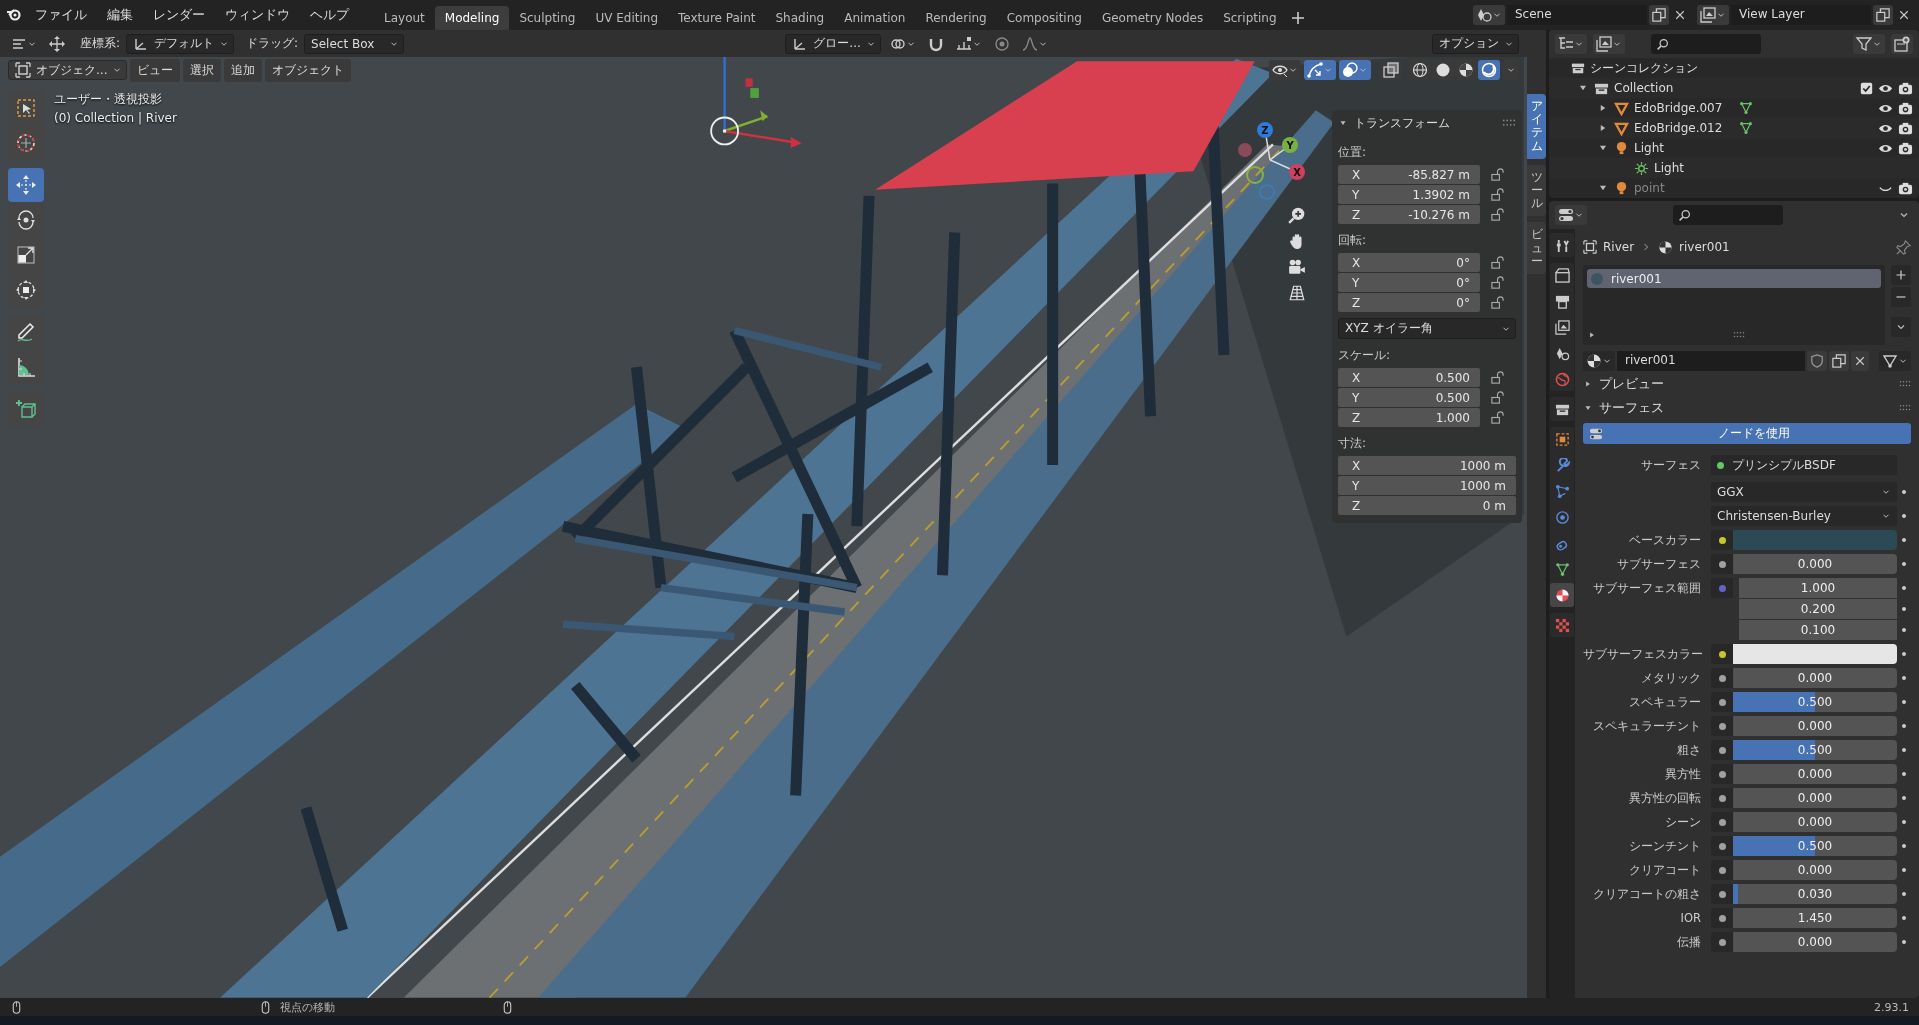  What do you see at coordinates (1818, 588) in the screenshot?
I see `number-field: 1.000` at bounding box center [1818, 588].